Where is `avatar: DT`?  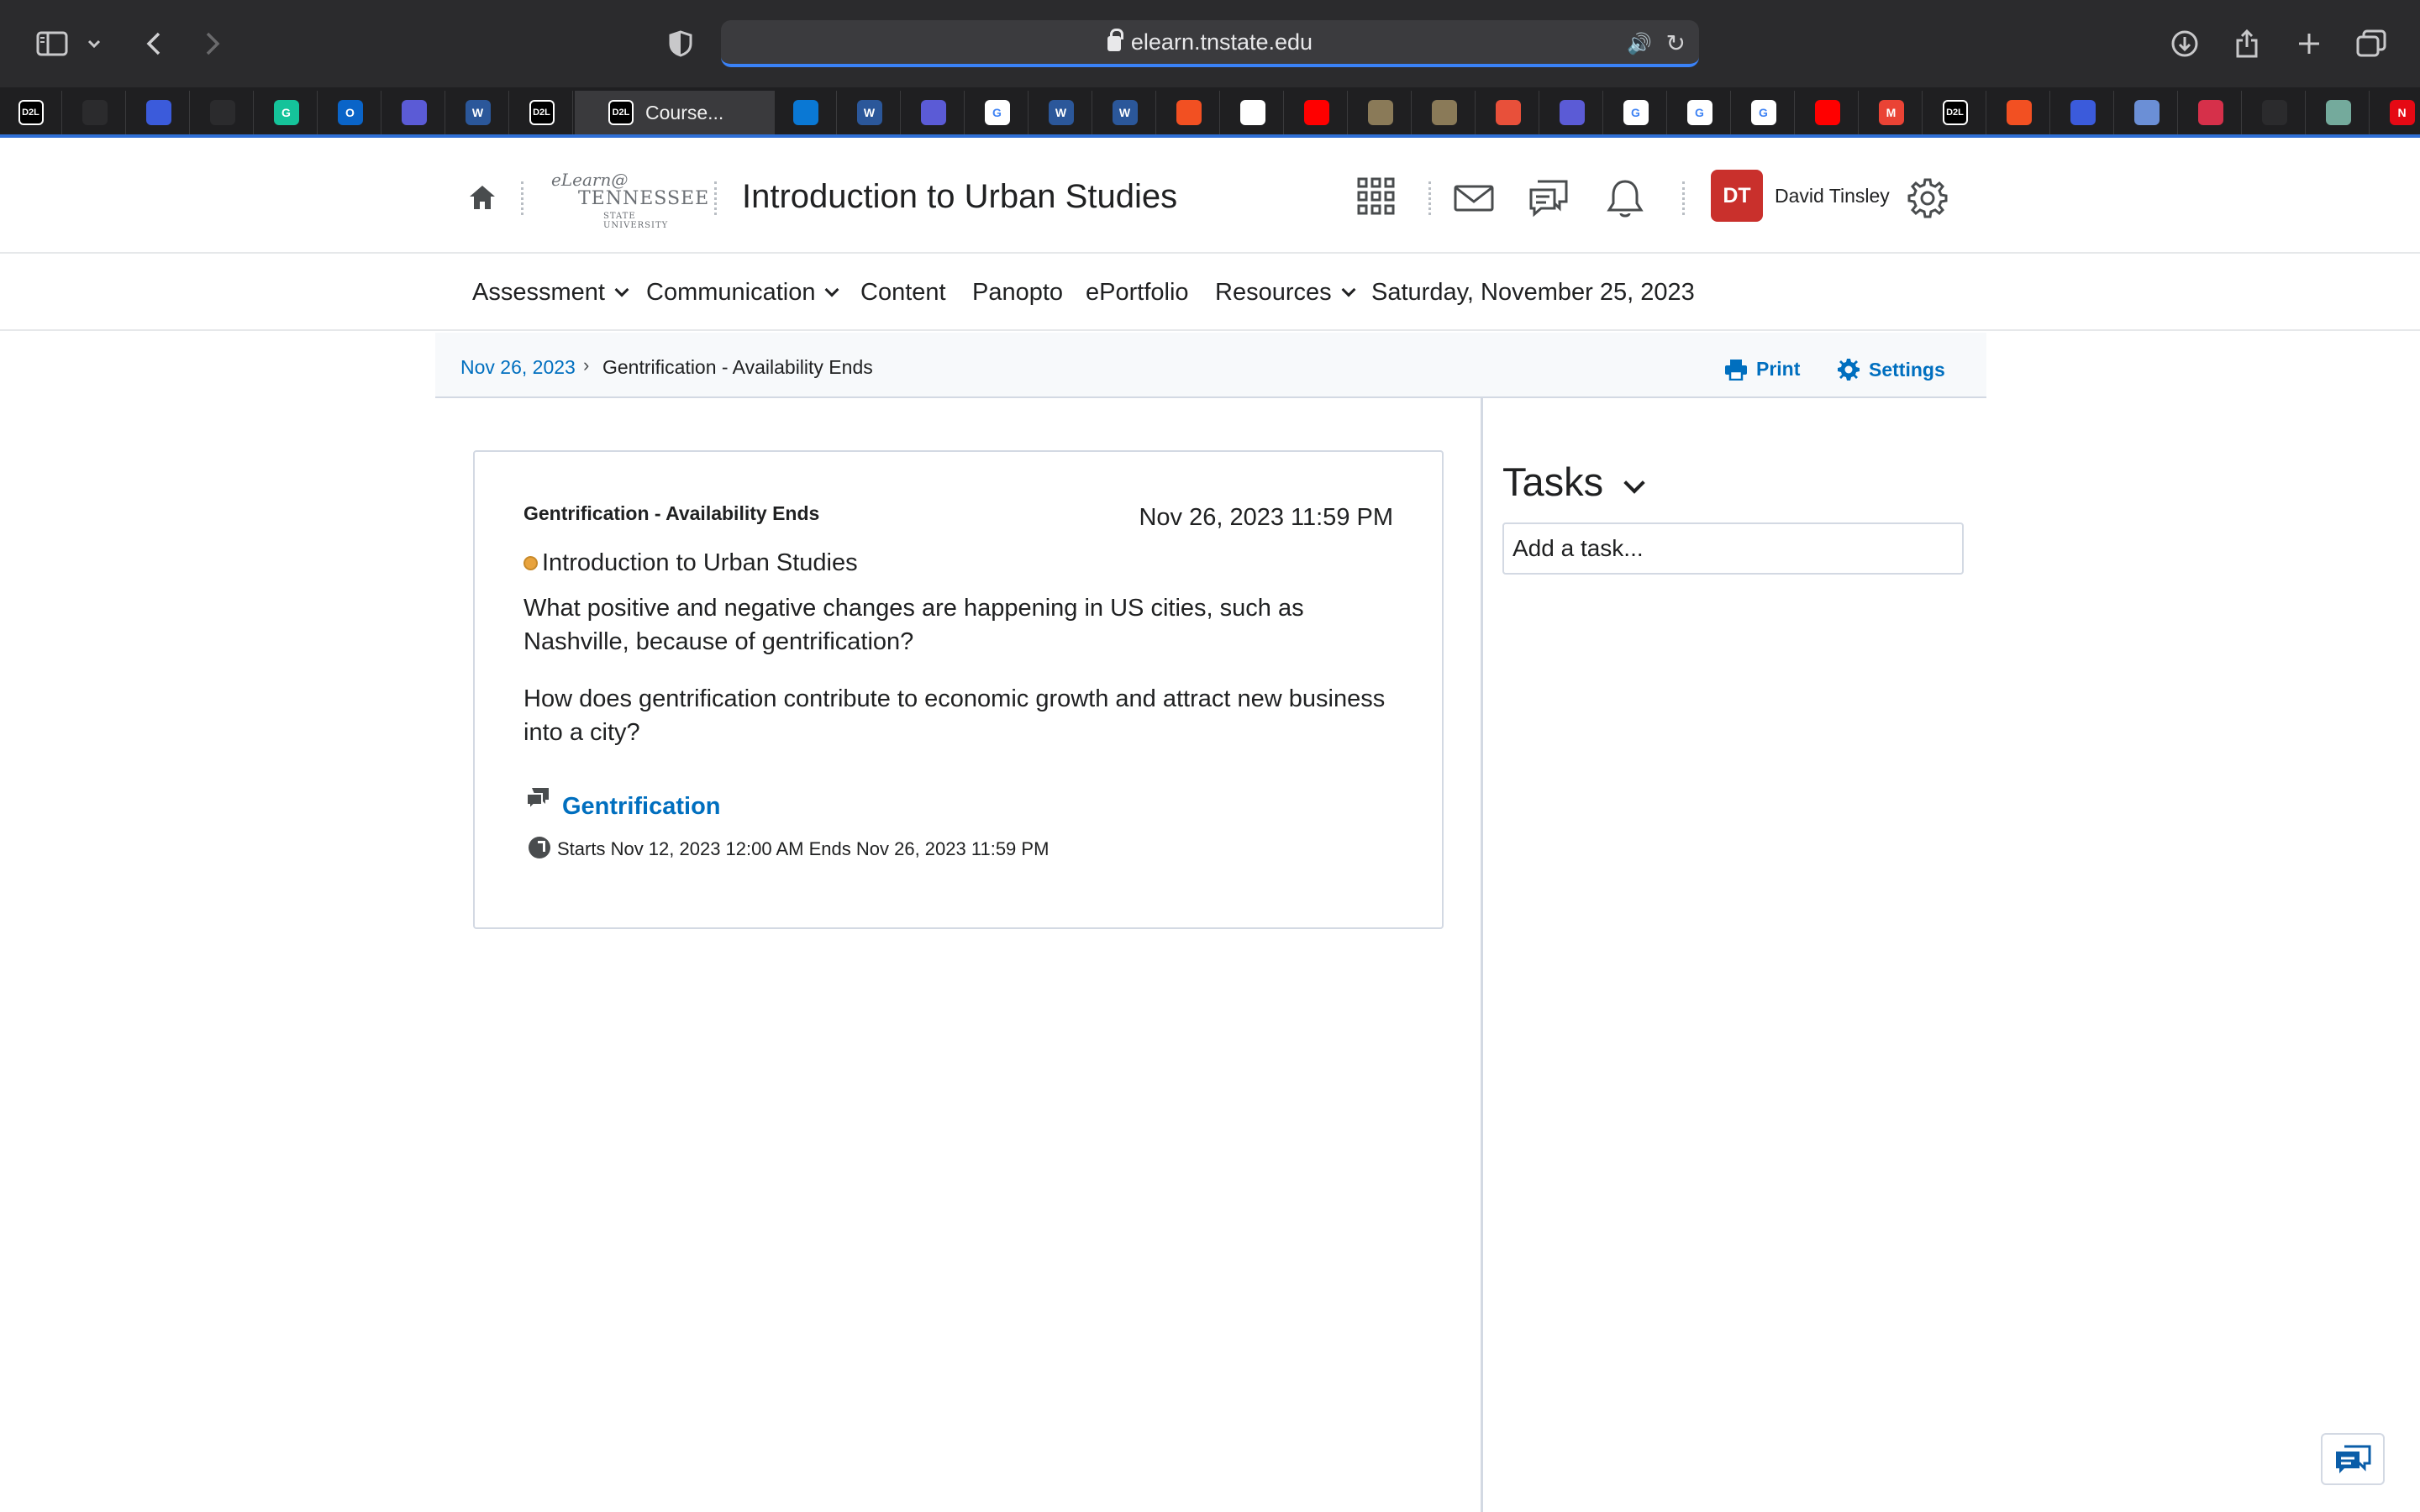
avatar: DT is located at coordinates (1737, 196).